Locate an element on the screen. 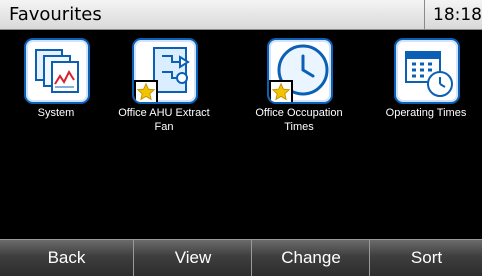  clock: 18:18 is located at coordinates (453, 14).